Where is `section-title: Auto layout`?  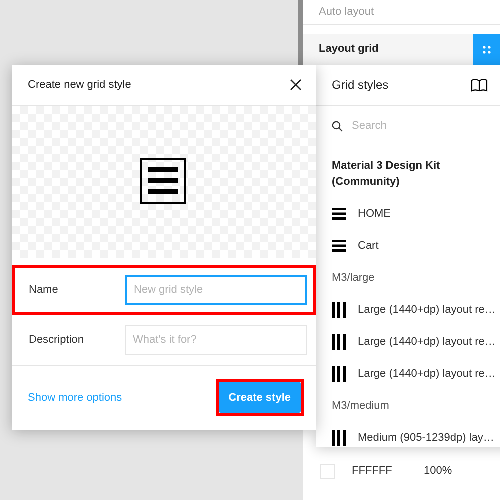
section-title: Auto layout is located at coordinates (346, 12).